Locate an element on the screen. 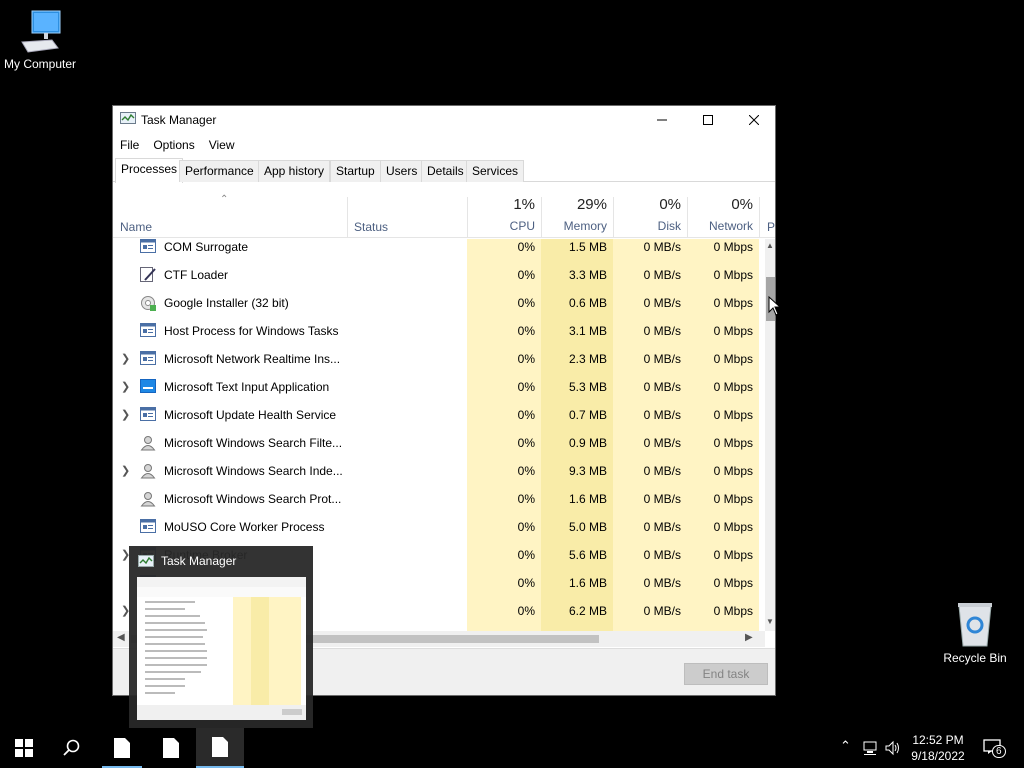  pen-icon is located at coordinates (148, 276).